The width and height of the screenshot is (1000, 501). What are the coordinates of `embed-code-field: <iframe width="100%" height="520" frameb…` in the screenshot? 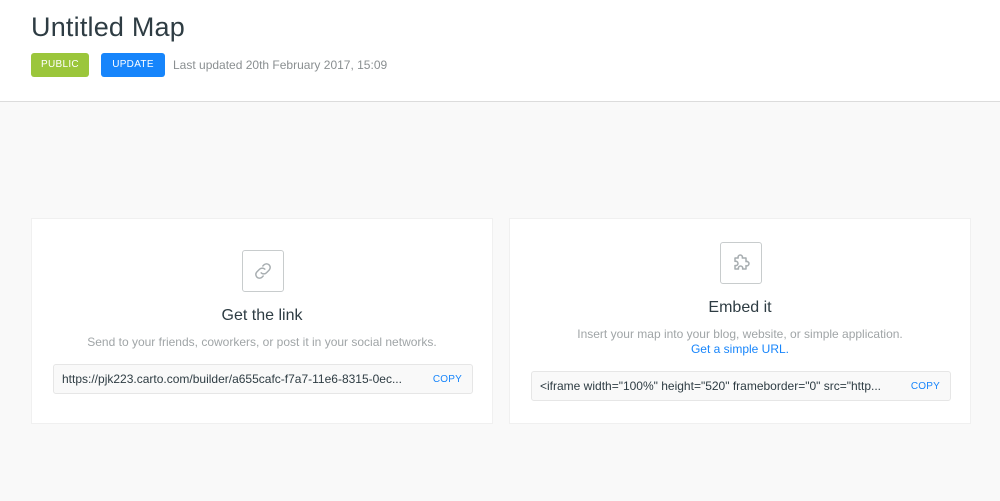 It's located at (741, 386).